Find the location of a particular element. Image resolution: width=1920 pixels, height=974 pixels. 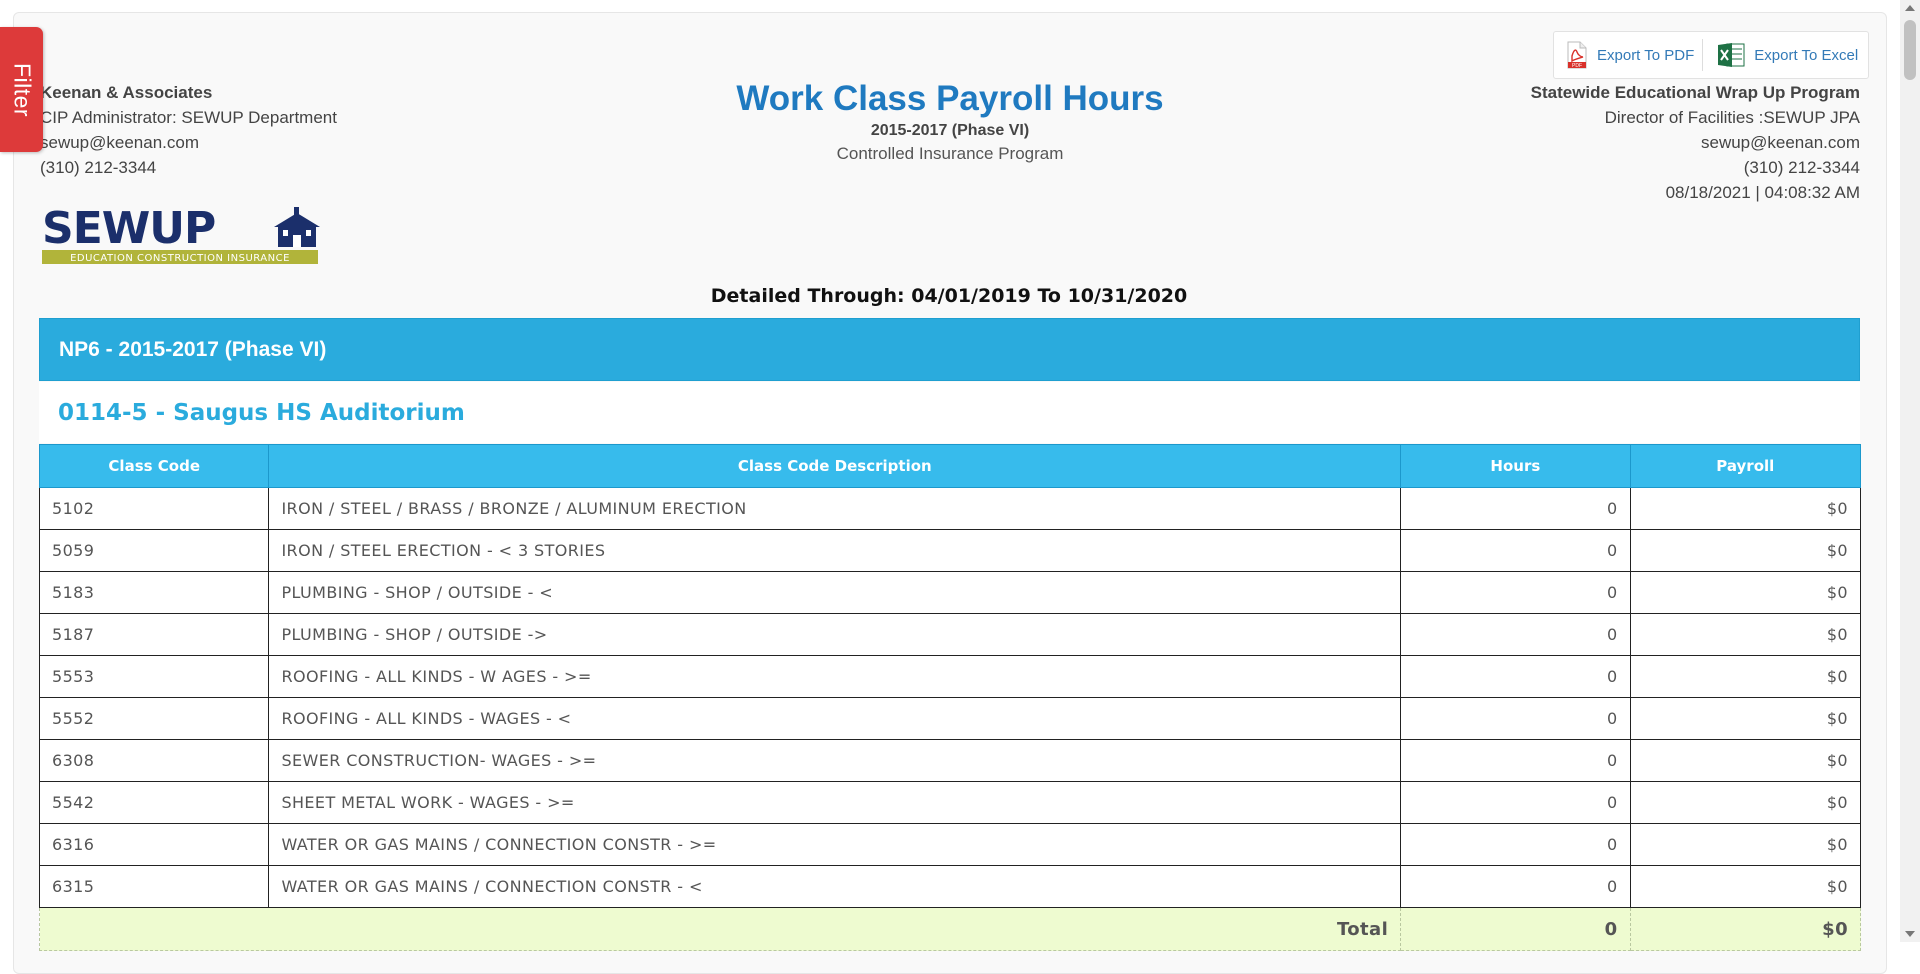

cell-description: SHEET METAL WORK - WAGES - >= is located at coordinates (835, 802).